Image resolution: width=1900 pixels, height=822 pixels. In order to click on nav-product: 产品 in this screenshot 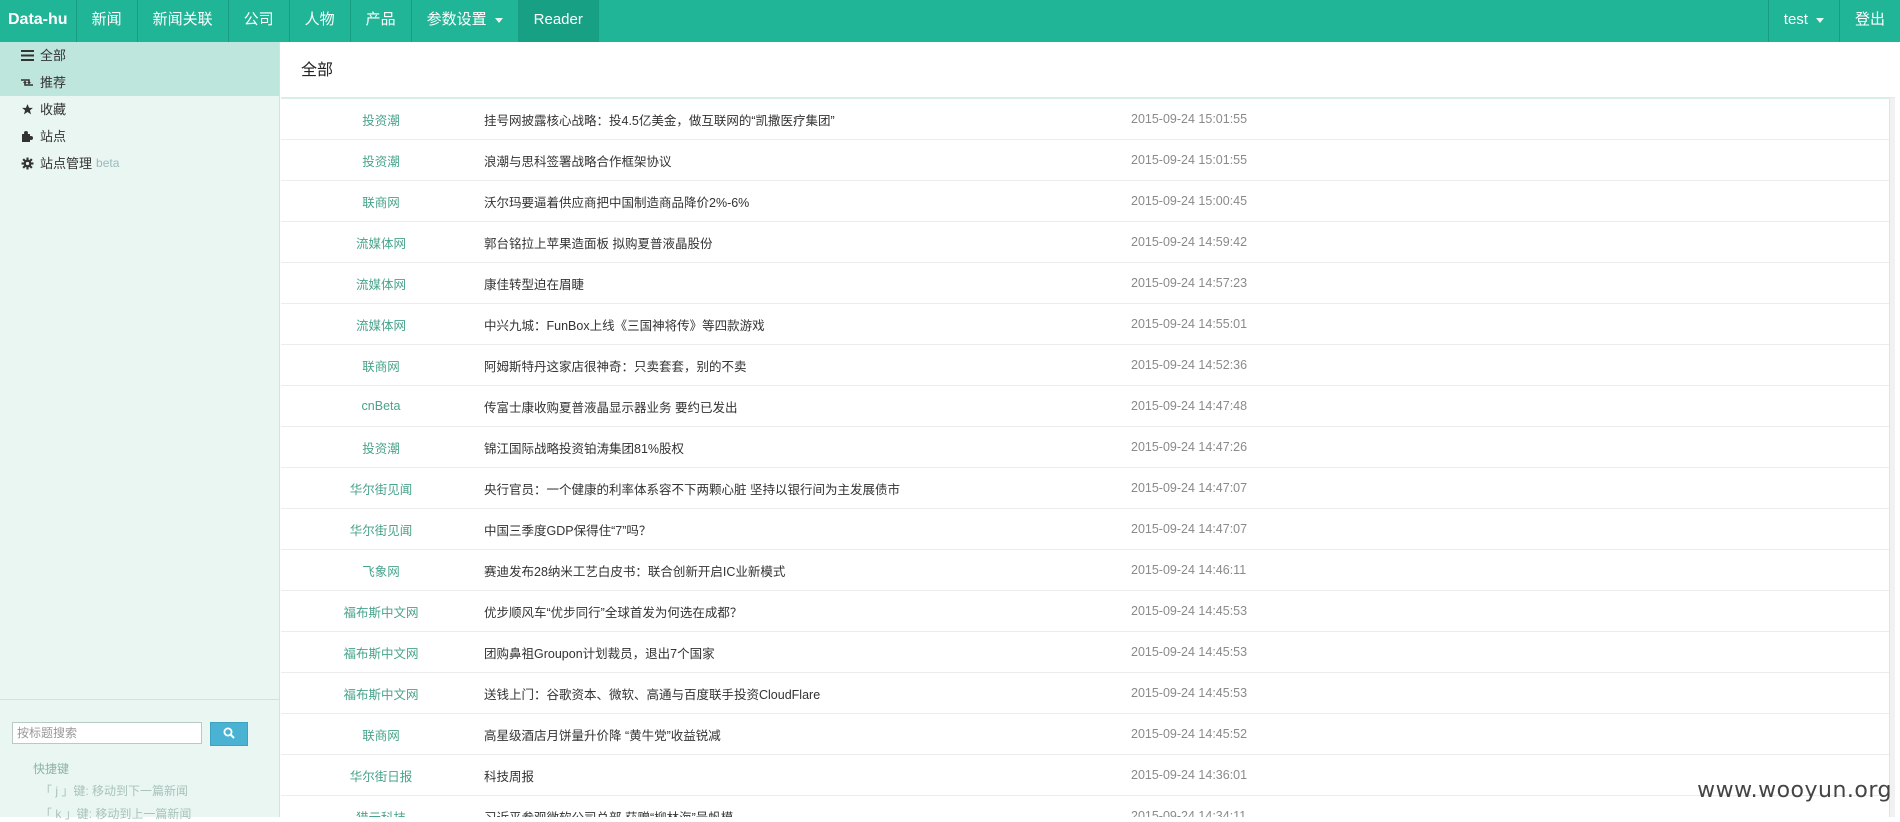, I will do `click(381, 21)`.